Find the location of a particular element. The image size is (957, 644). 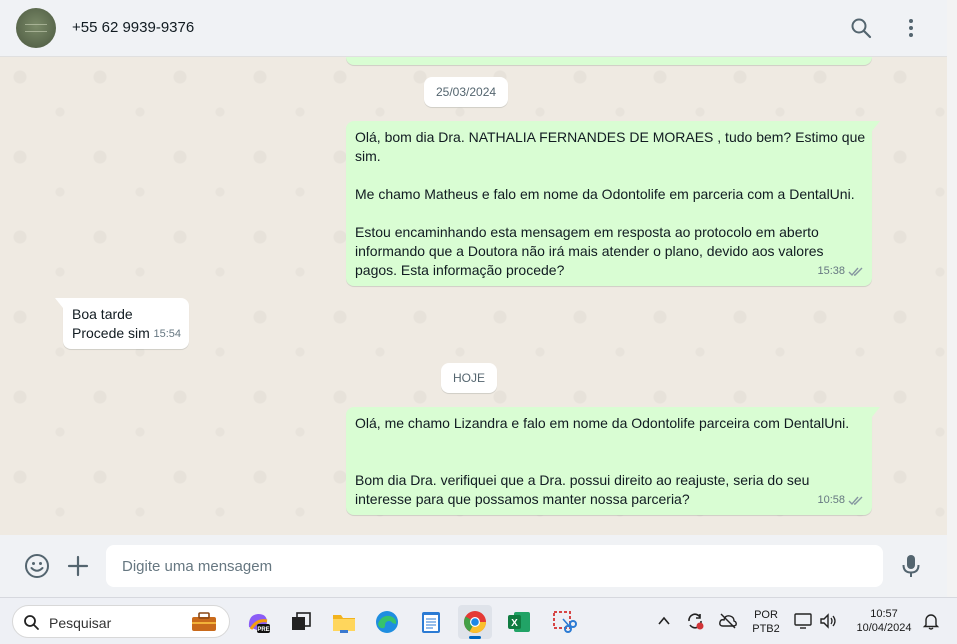

contact-name: +55 62 9939-9376 is located at coordinates (133, 27).